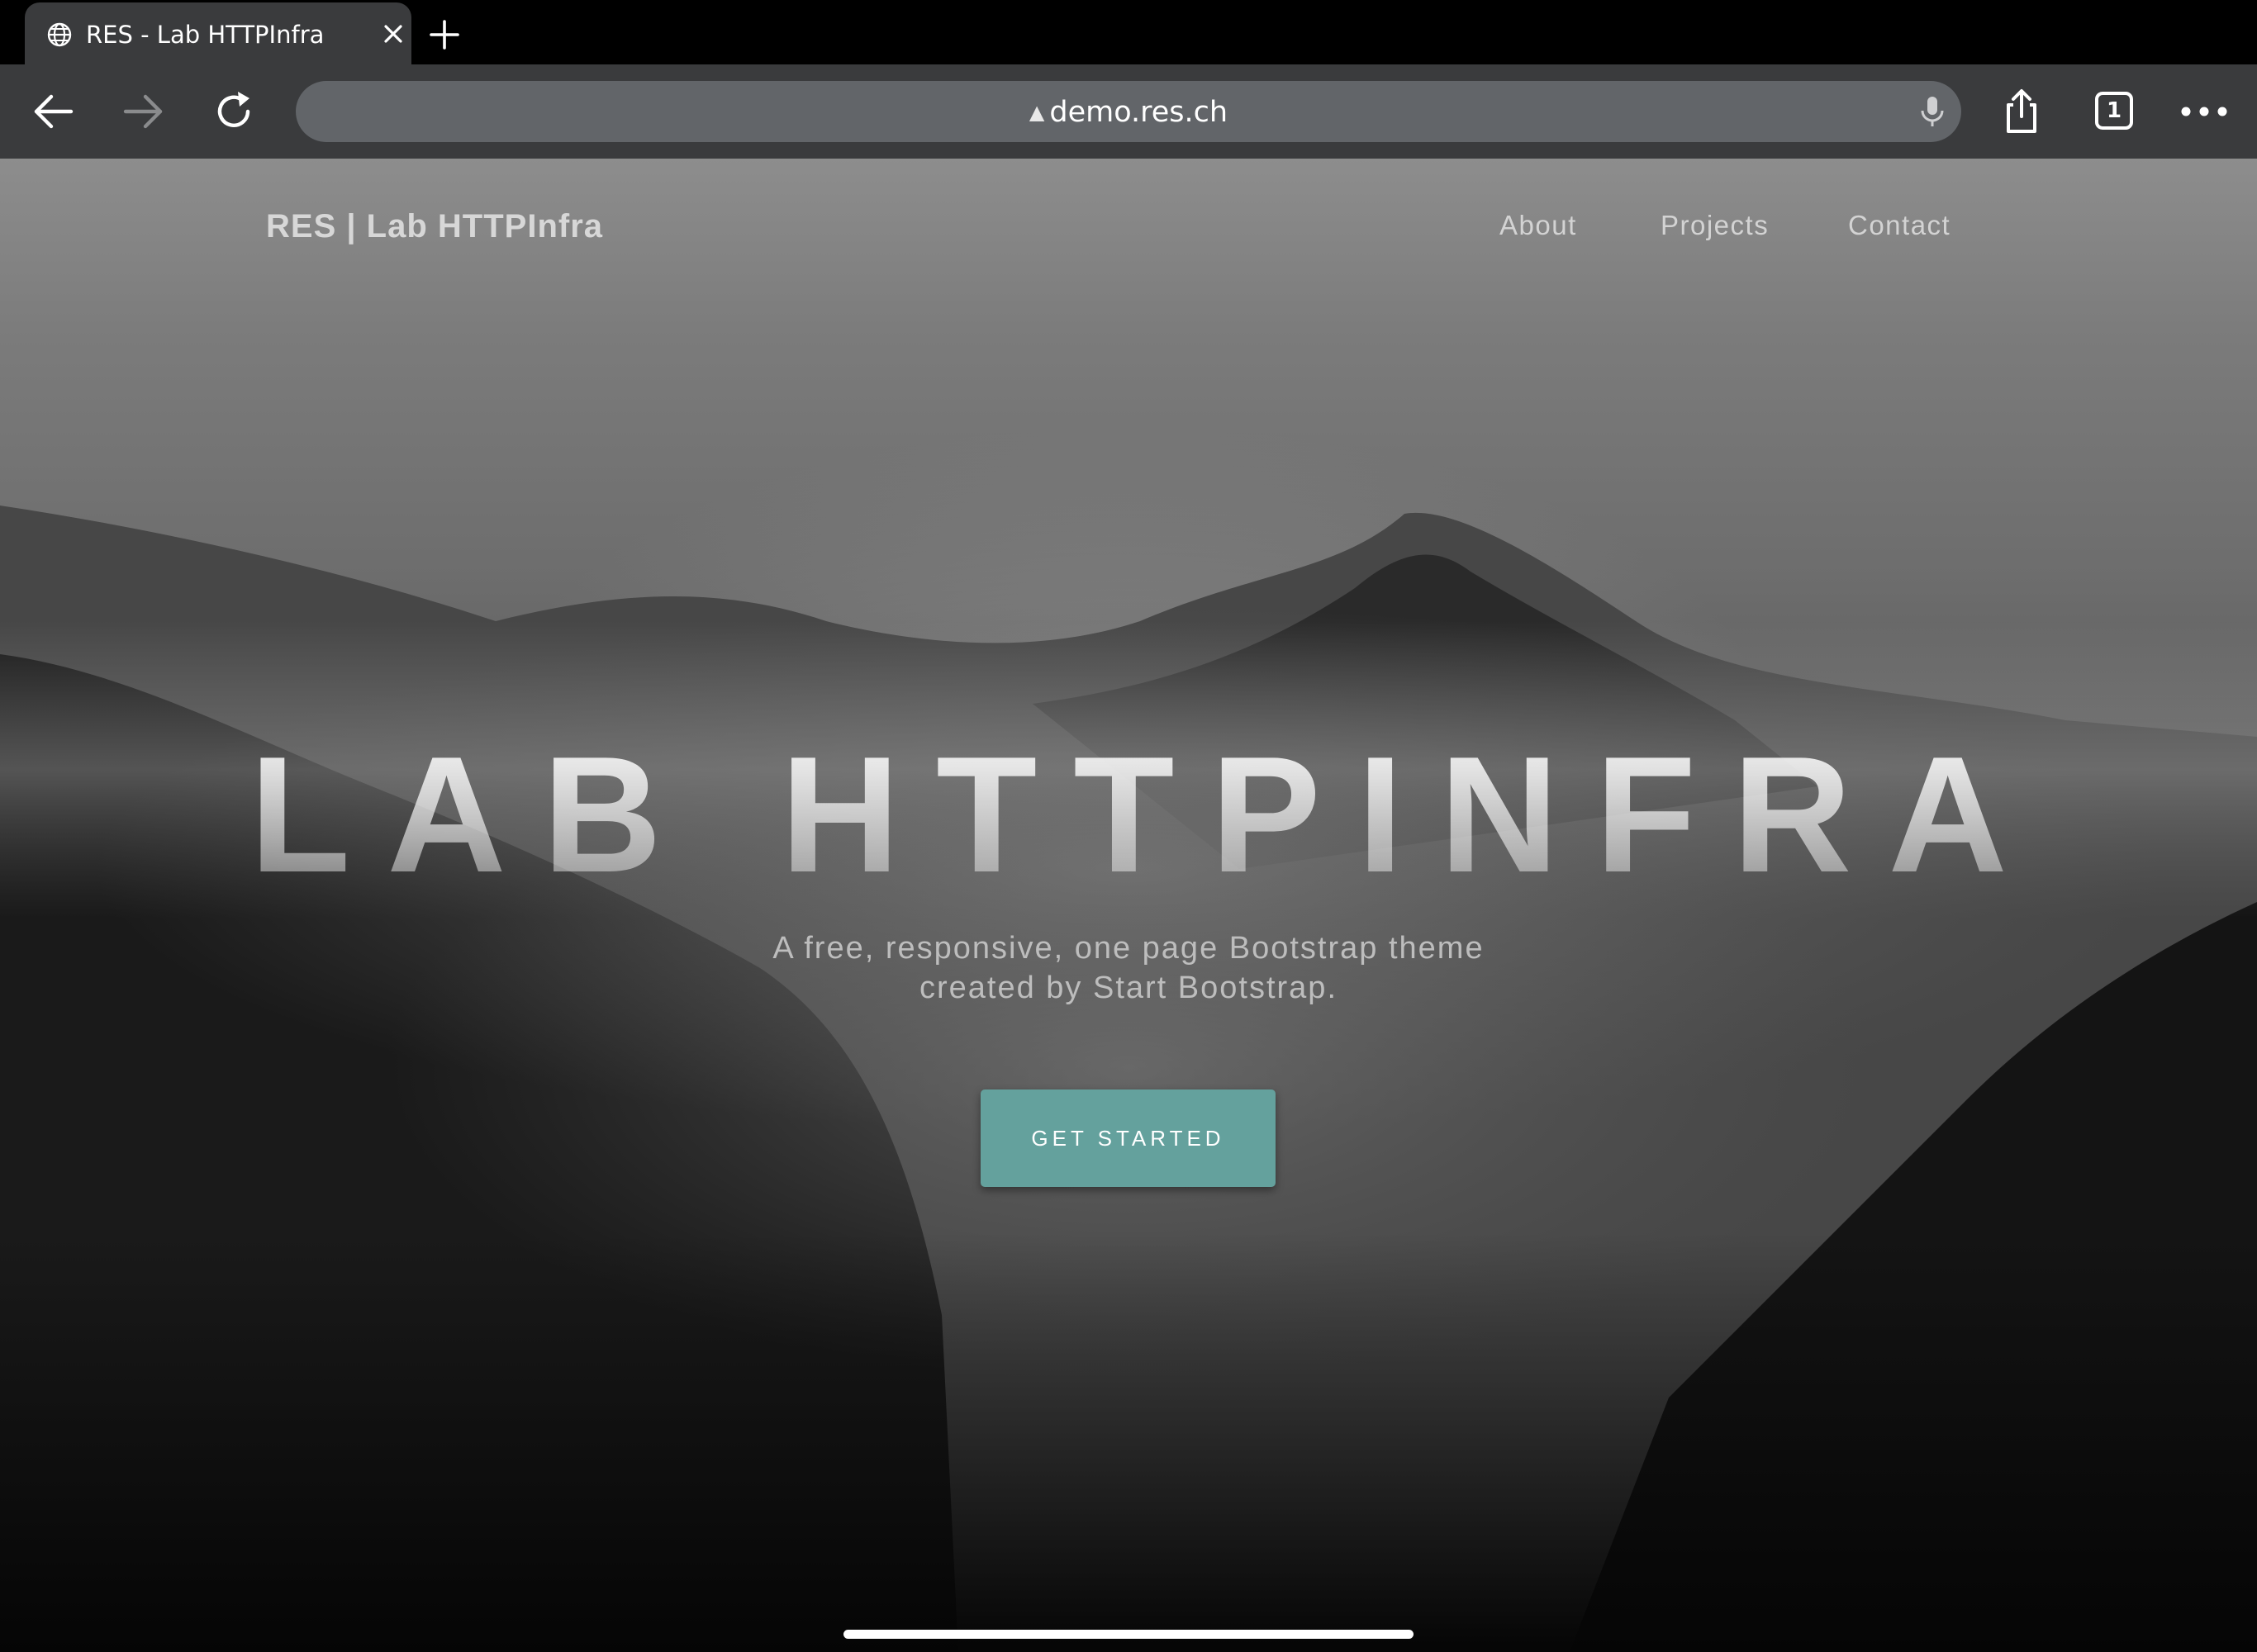  Describe the element at coordinates (1932, 112) in the screenshot. I see `microphone-icon` at that location.